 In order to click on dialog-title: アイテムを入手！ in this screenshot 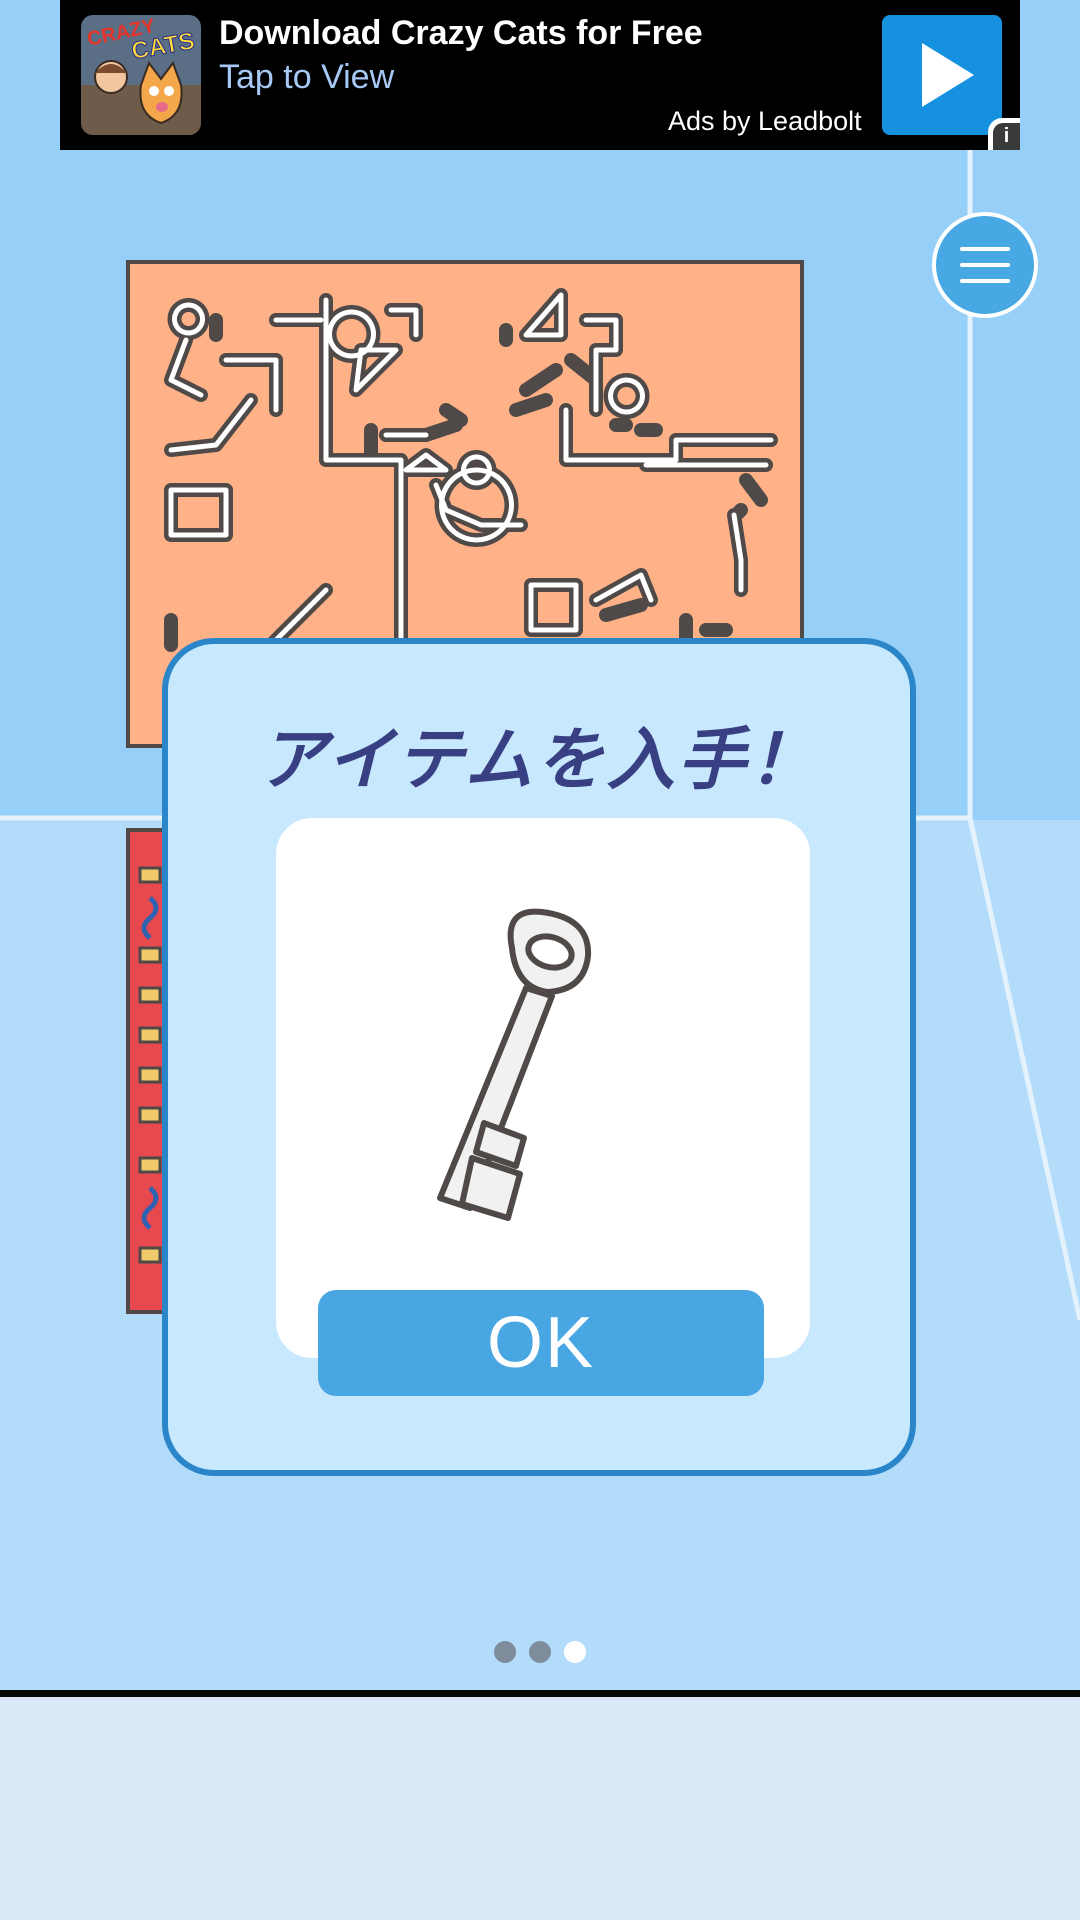, I will do `click(539, 760)`.